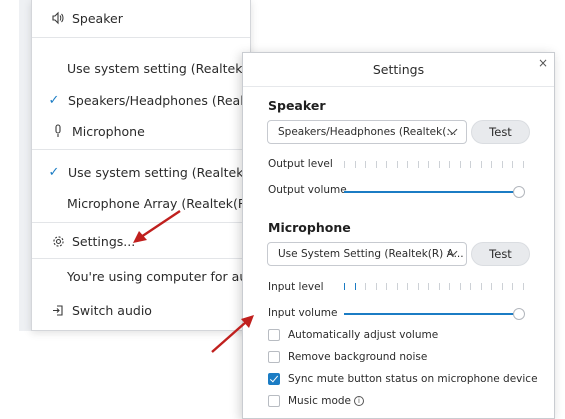  Describe the element at coordinates (157, 226) in the screenshot. I see `arrow-to-settings` at that location.